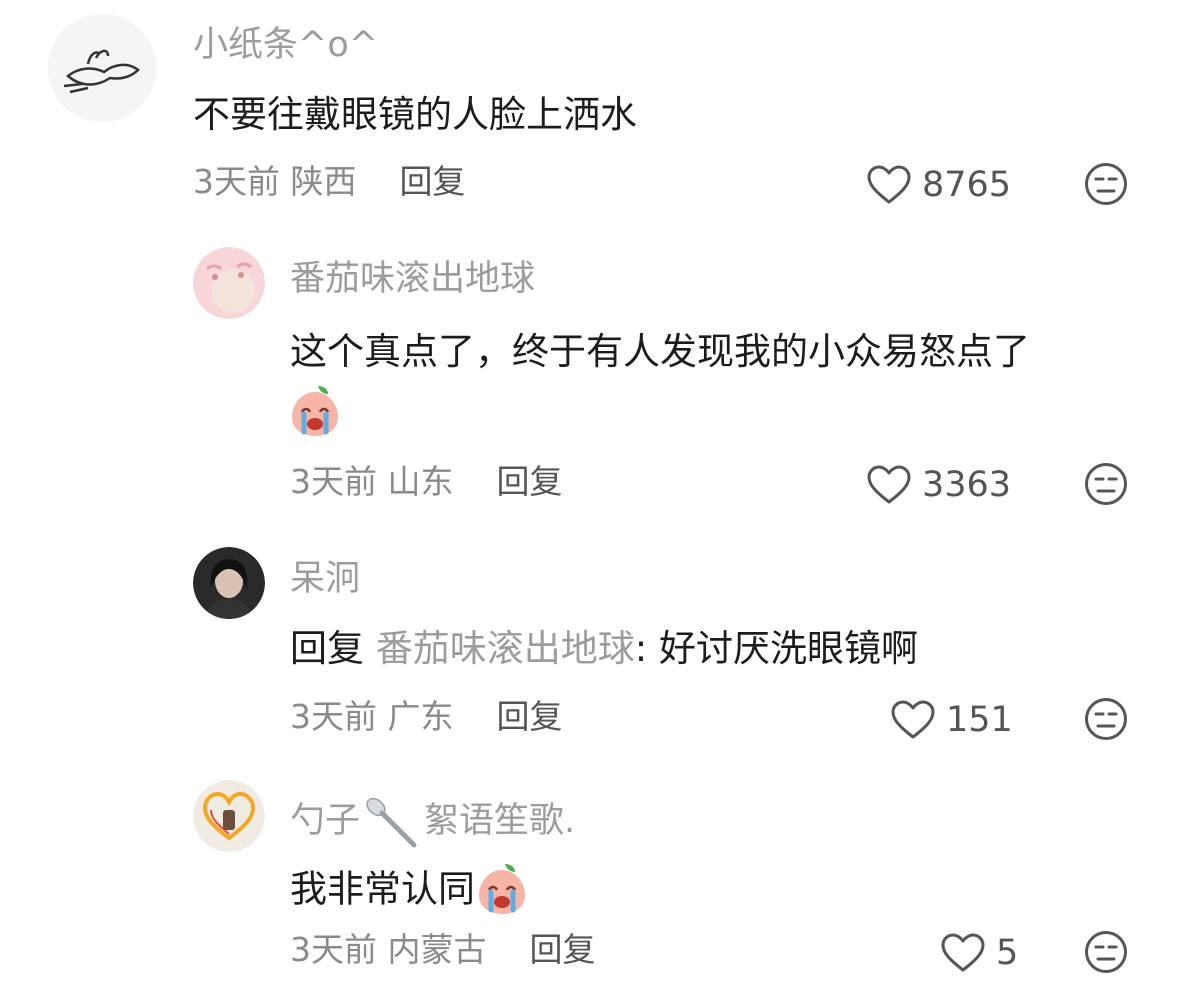 This screenshot has height=984, width=1179. I want to click on like-count: 3363, so click(967, 484).